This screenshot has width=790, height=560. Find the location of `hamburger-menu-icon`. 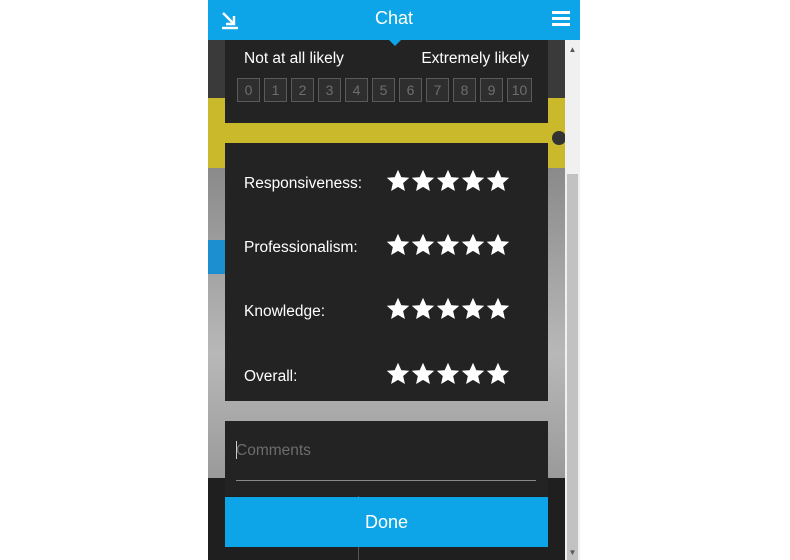

hamburger-menu-icon is located at coordinates (561, 19).